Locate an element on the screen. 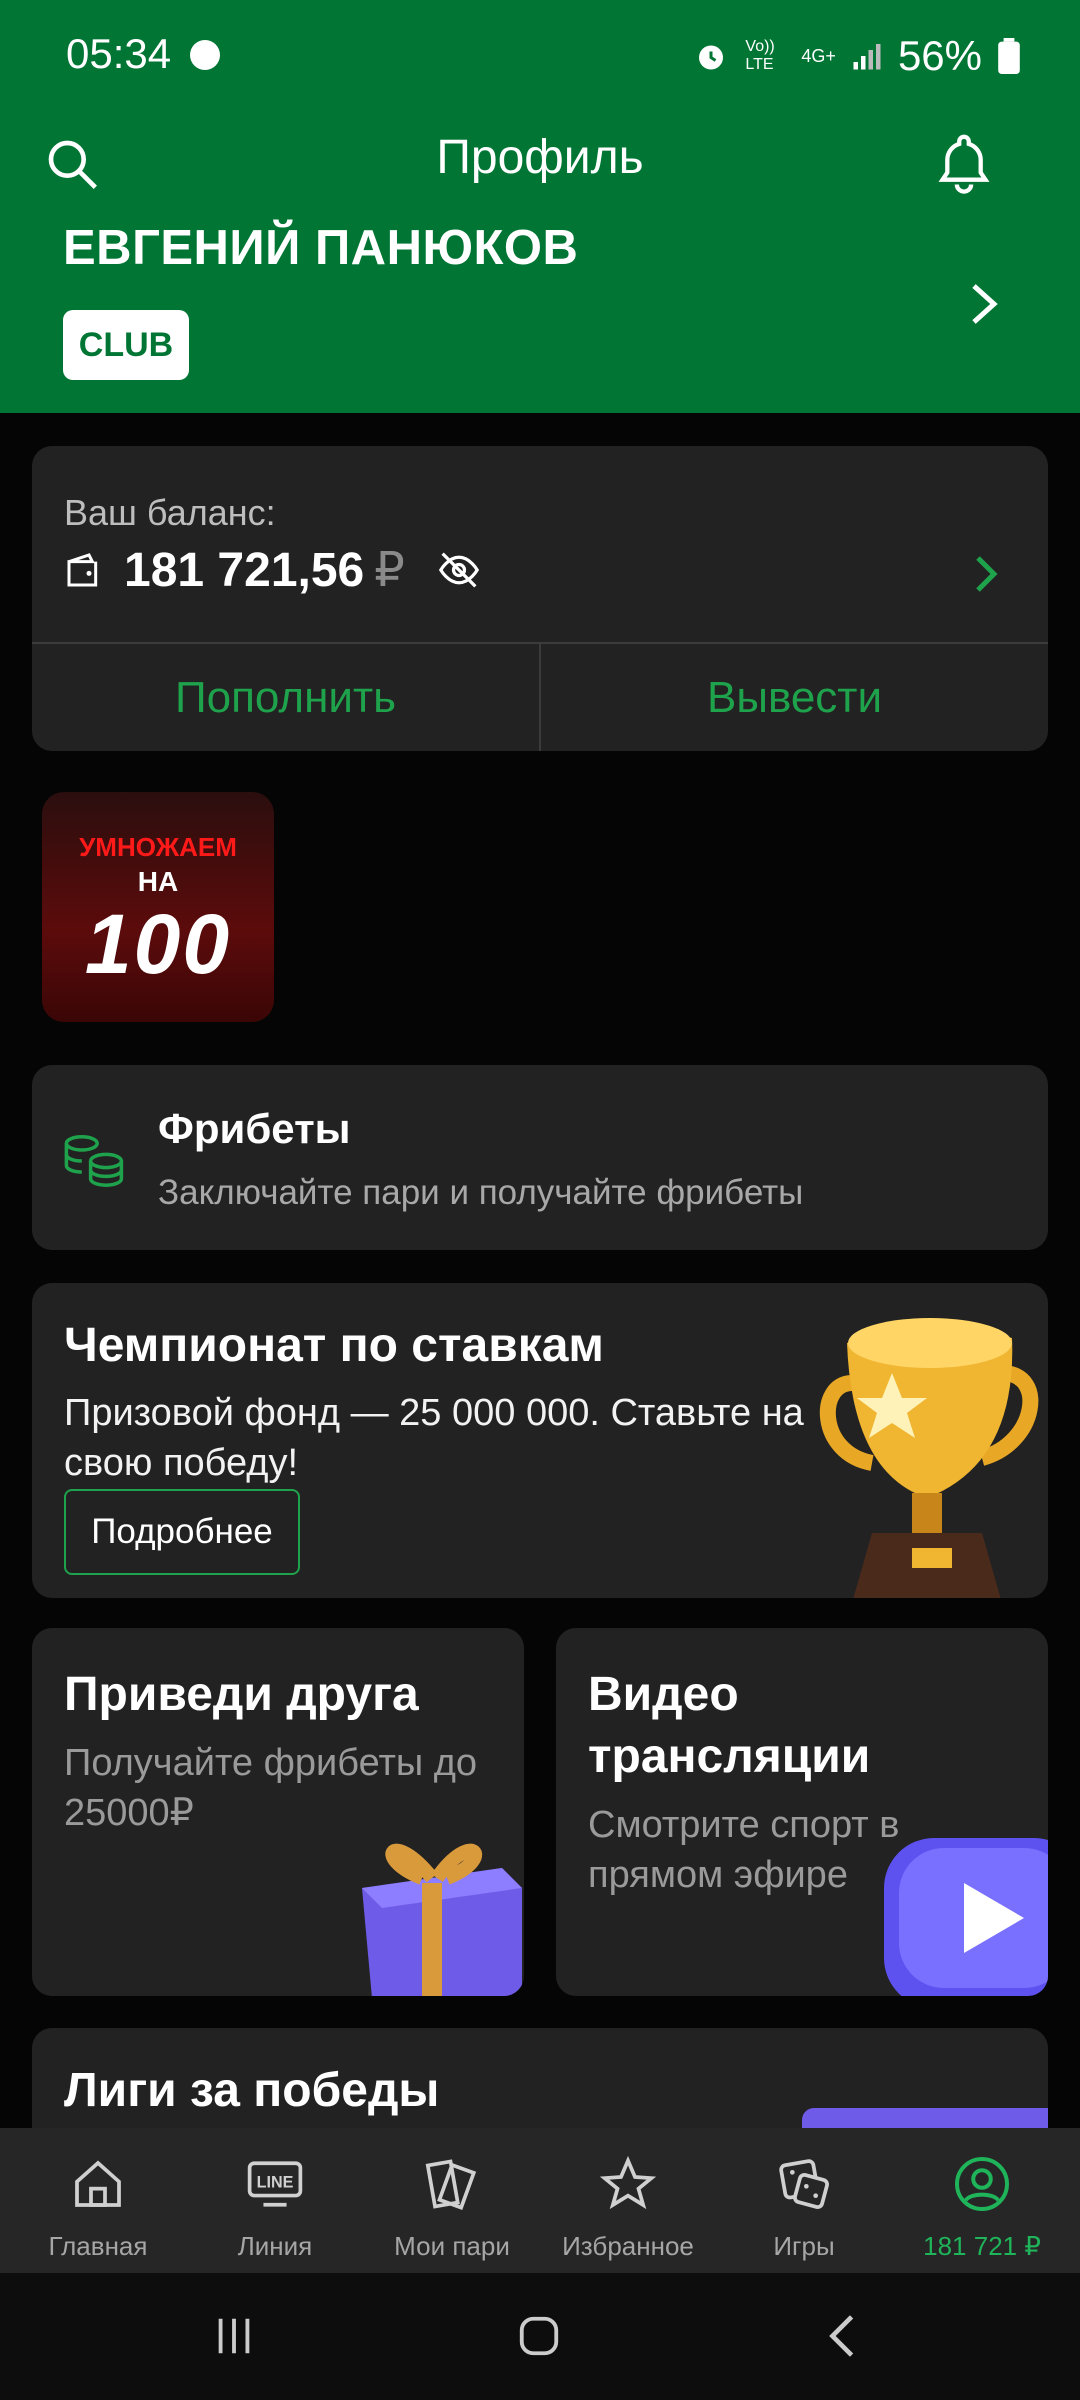 The width and height of the screenshot is (1080, 2400). nav-line: LINE Линия is located at coordinates (275, 2200).